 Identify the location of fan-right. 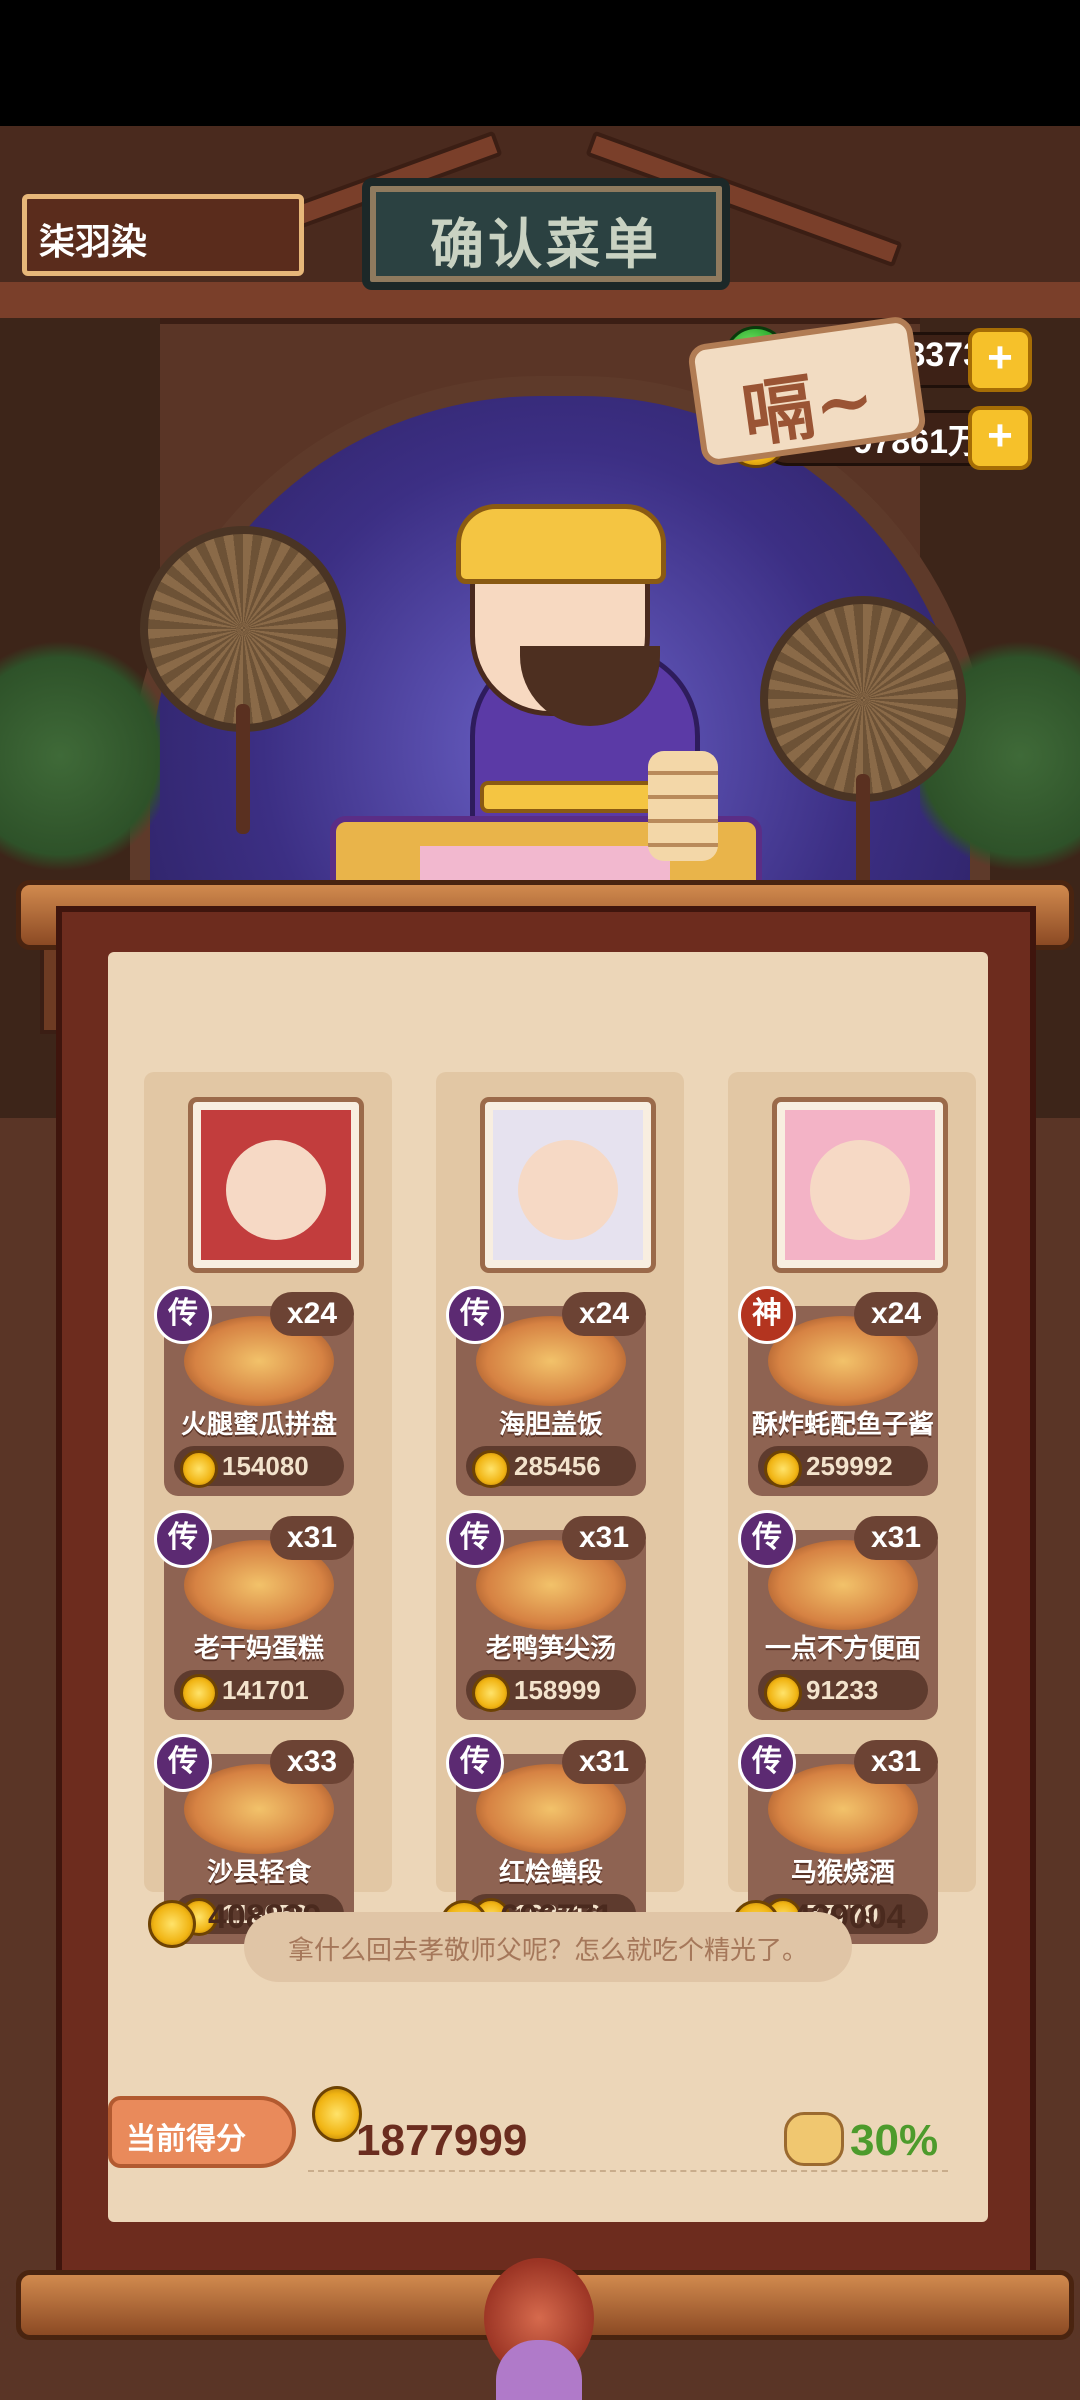
(863, 750).